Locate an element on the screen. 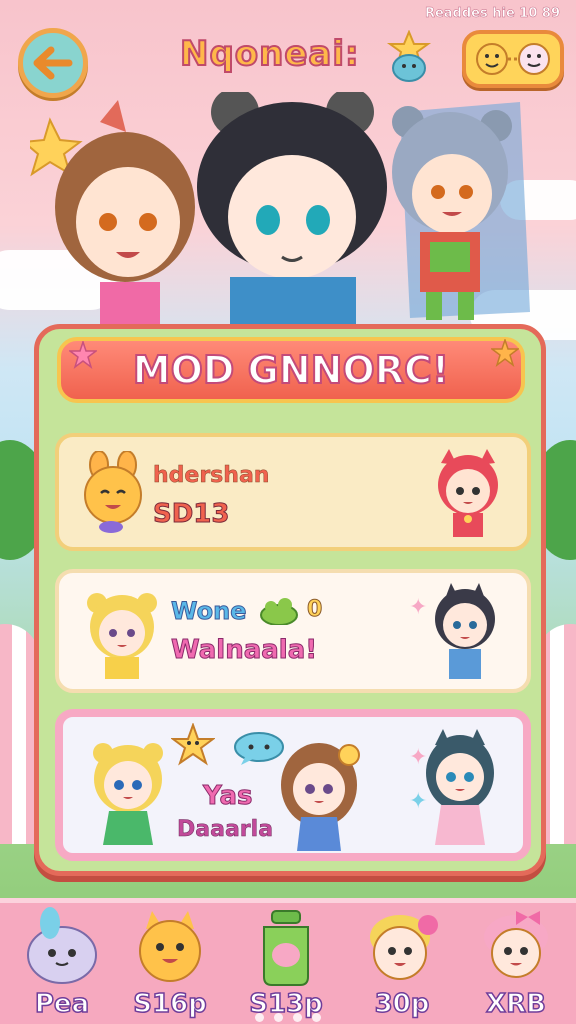 The height and width of the screenshot is (1024, 576). card-2-name: Wone is located at coordinates (208, 611).